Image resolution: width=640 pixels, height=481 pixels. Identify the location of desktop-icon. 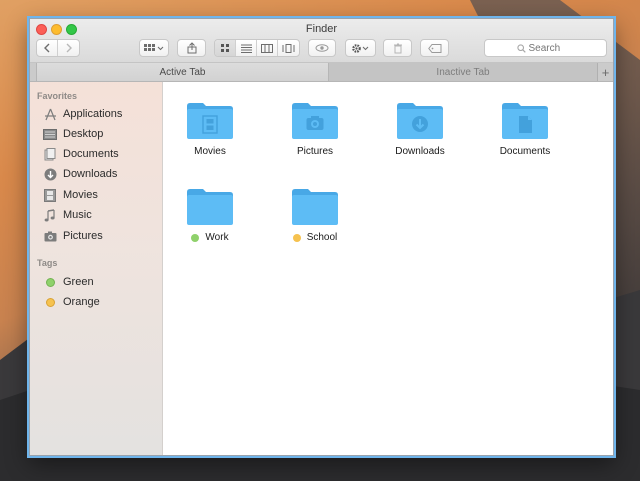
(50, 134).